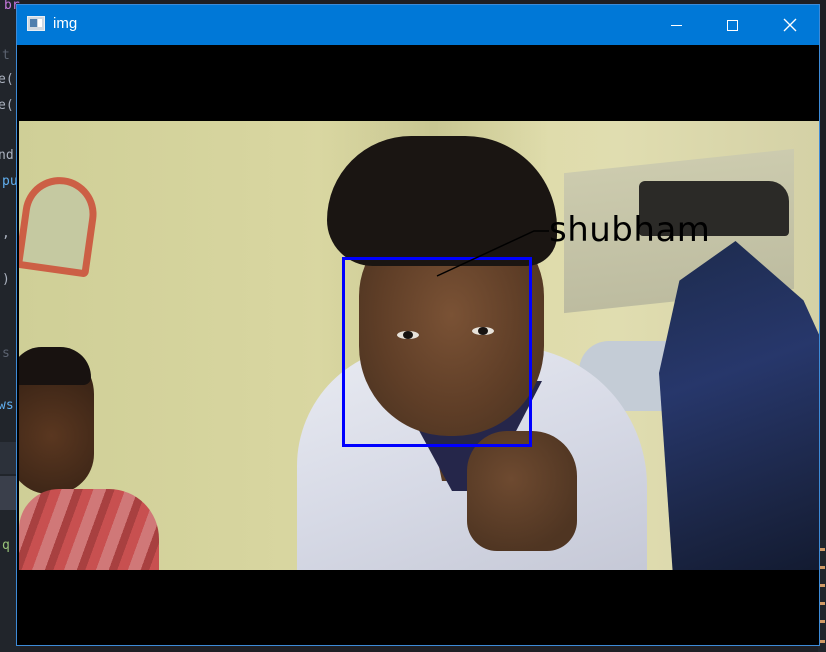 This screenshot has height=652, width=826. What do you see at coordinates (6, 353) in the screenshot?
I see `code-fragment: s` at bounding box center [6, 353].